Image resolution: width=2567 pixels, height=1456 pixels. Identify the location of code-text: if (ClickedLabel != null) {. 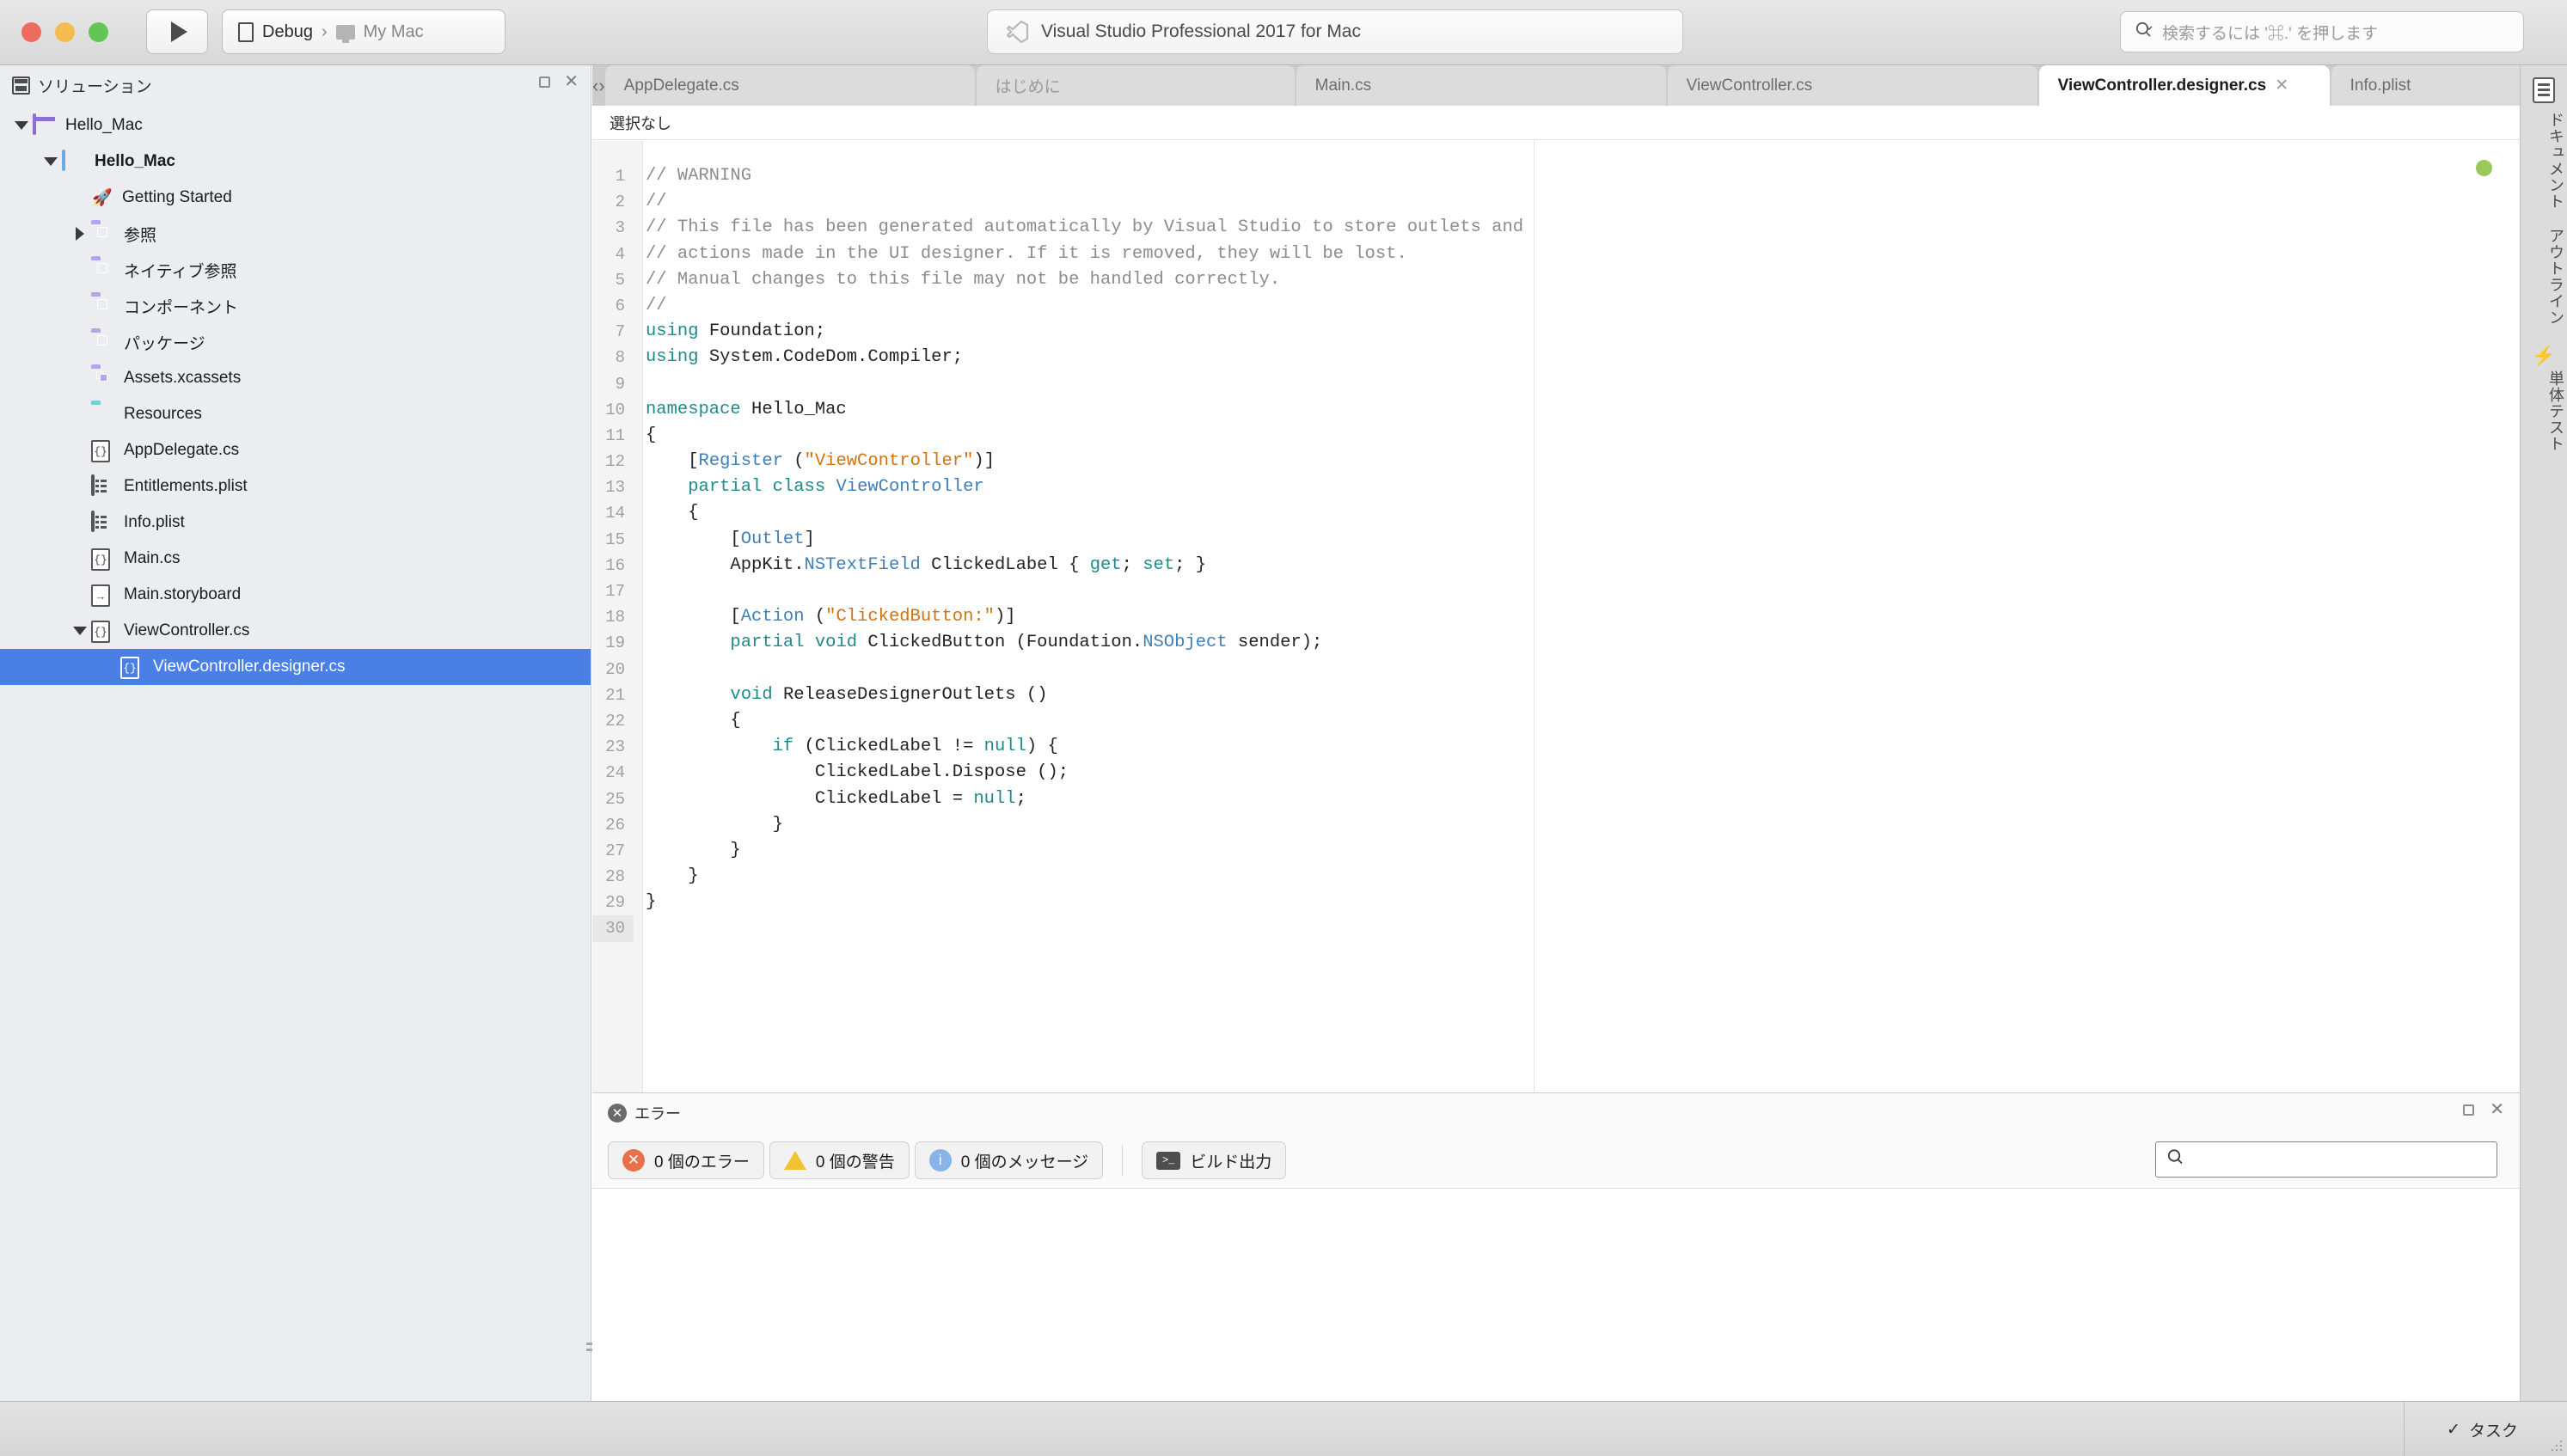
(915, 747).